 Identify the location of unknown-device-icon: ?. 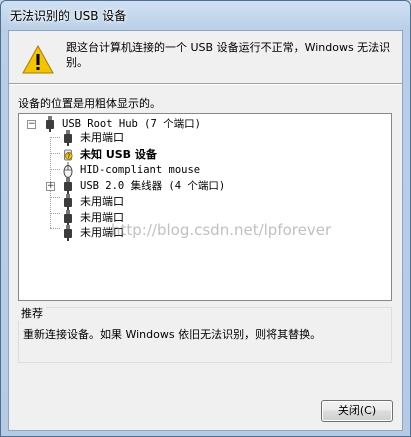
(68, 155).